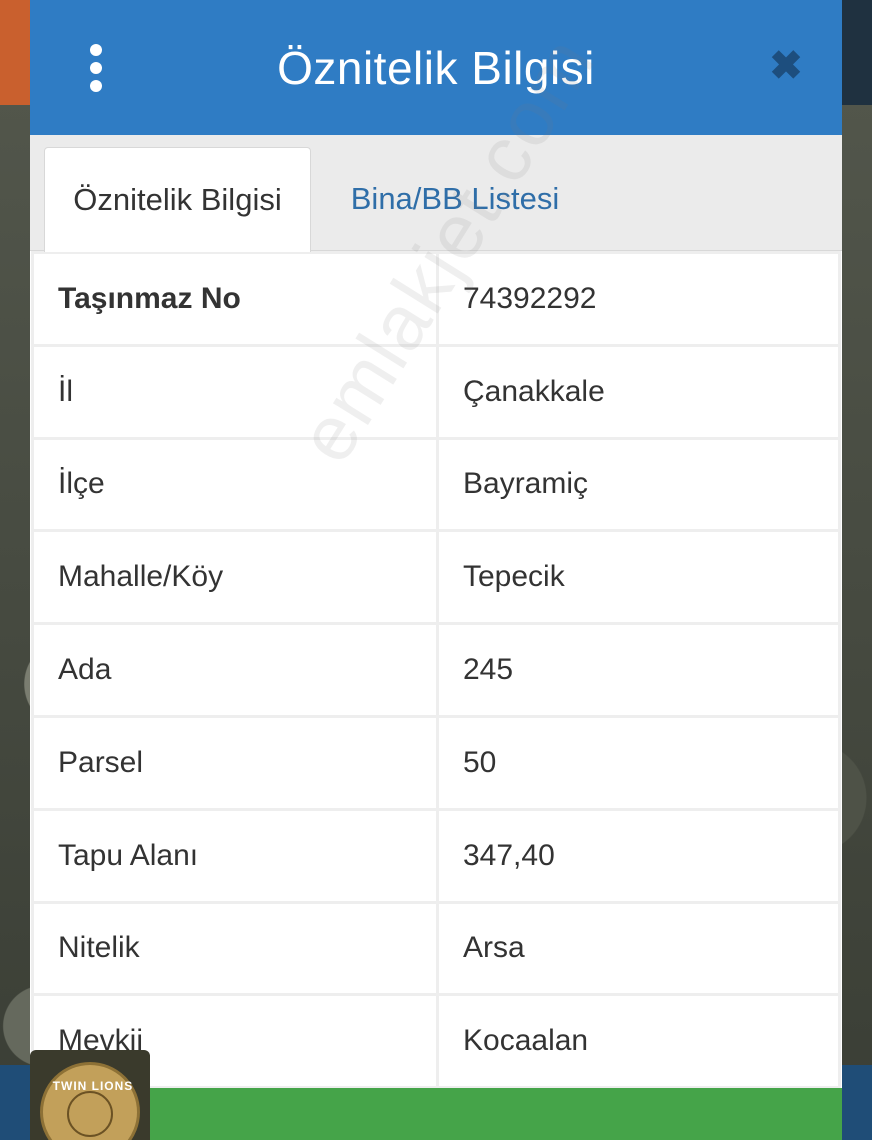  I want to click on attribute-key: Parsel, so click(235, 762).